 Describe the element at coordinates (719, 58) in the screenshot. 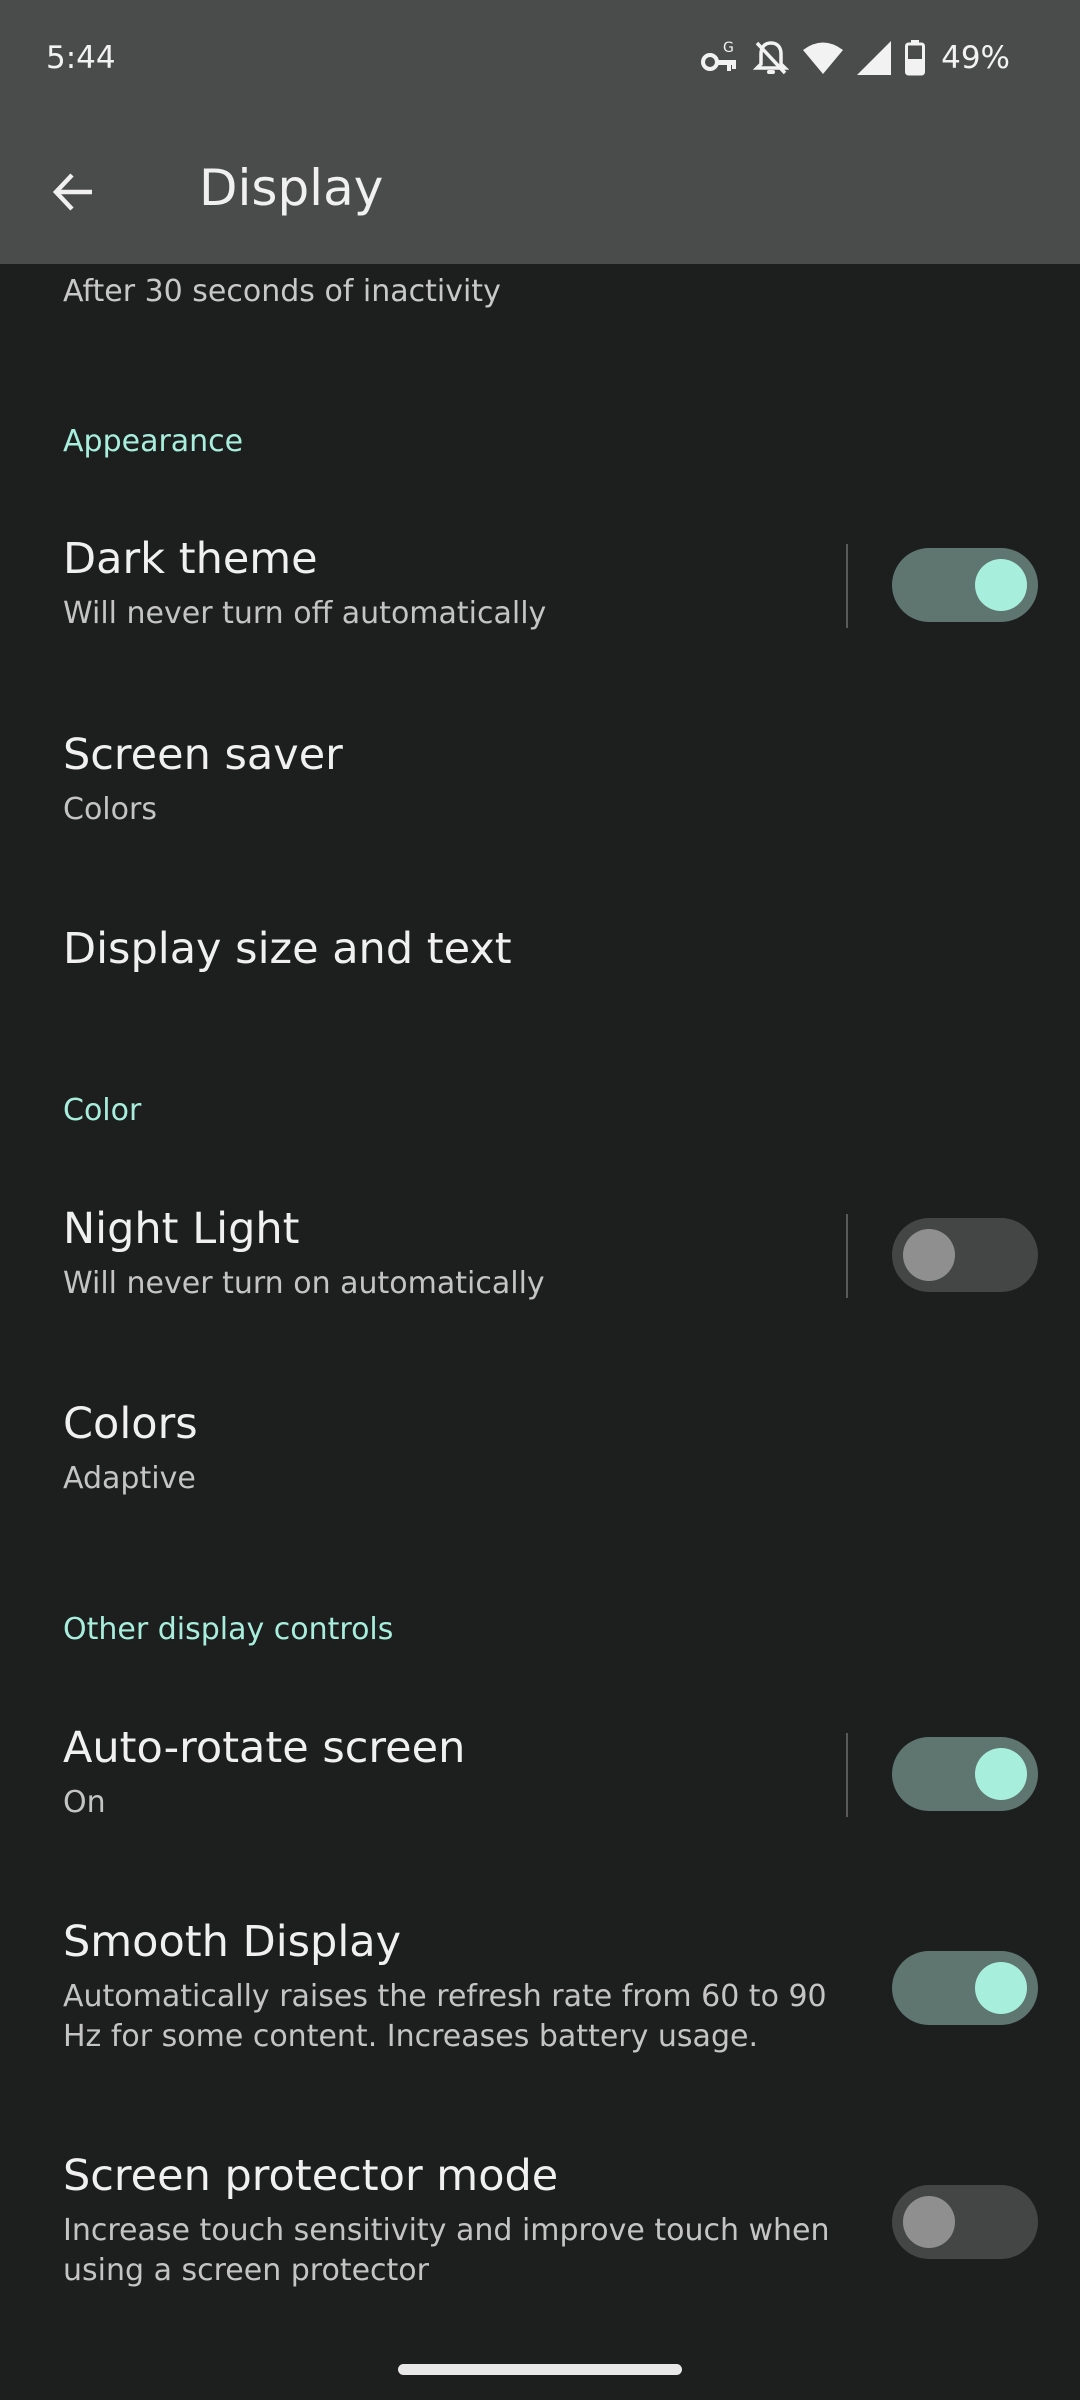

I see `vpn-key-icon: G` at that location.